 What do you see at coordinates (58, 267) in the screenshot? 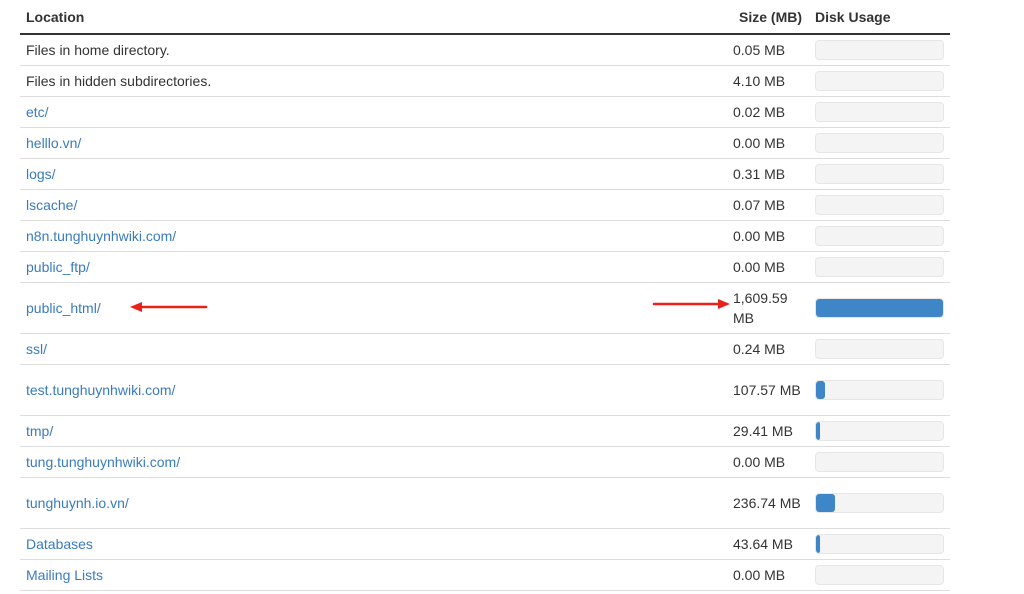
I see `location-link: public_ftp/` at bounding box center [58, 267].